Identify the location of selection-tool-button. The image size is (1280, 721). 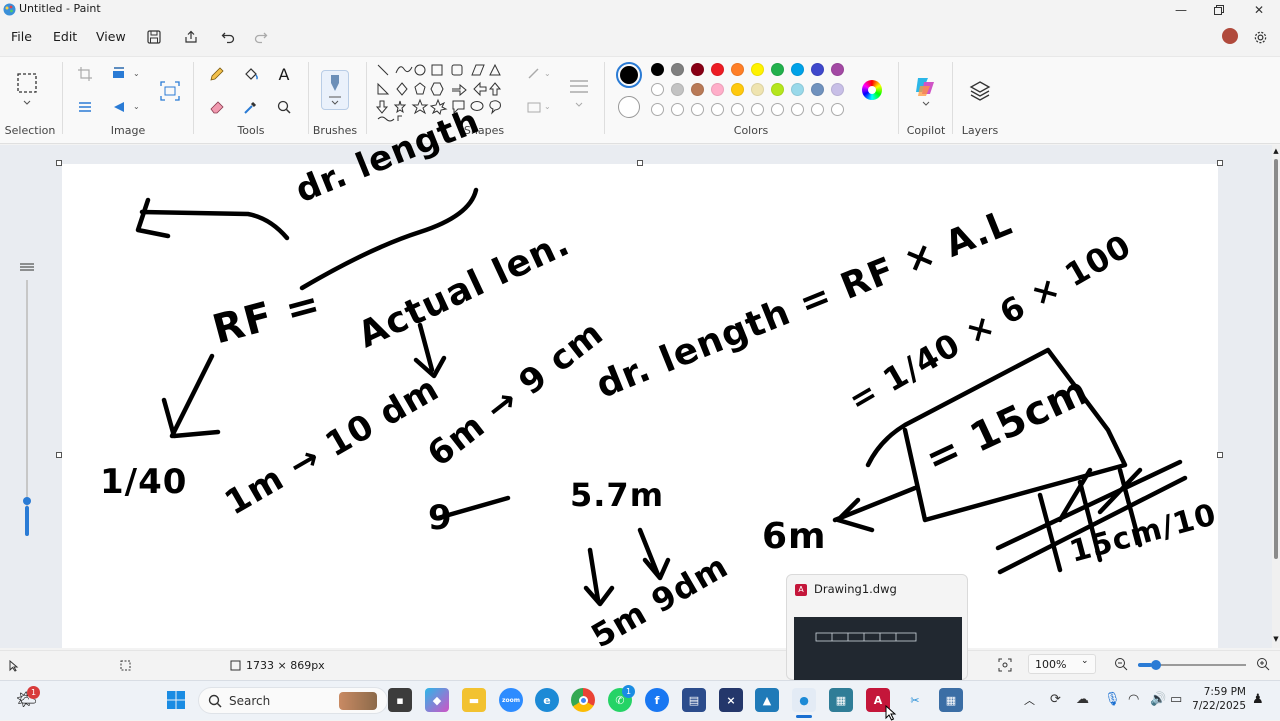
(28, 90).